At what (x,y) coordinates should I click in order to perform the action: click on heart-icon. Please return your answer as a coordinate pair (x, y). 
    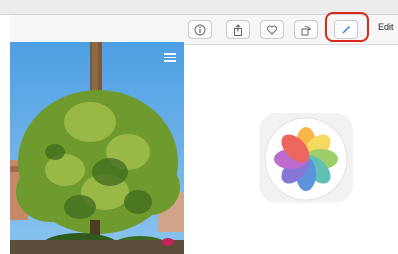
    Looking at the image, I should click on (272, 30).